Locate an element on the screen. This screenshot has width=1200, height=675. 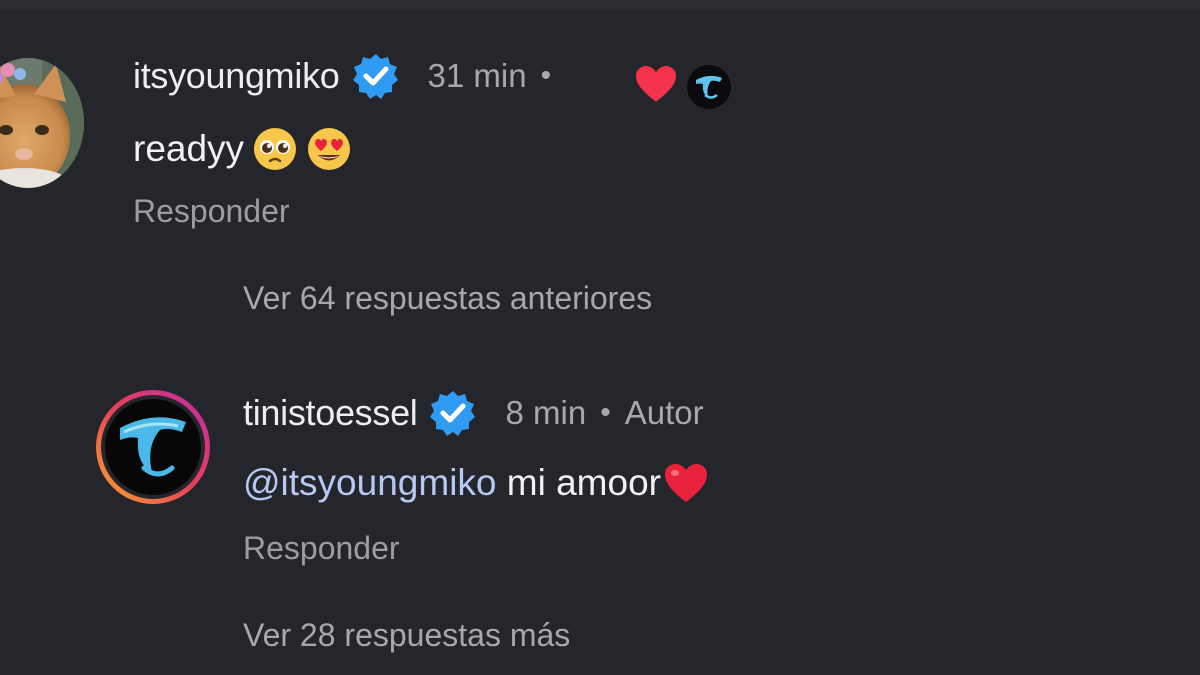
tini-logo-icon is located at coordinates (709, 87).